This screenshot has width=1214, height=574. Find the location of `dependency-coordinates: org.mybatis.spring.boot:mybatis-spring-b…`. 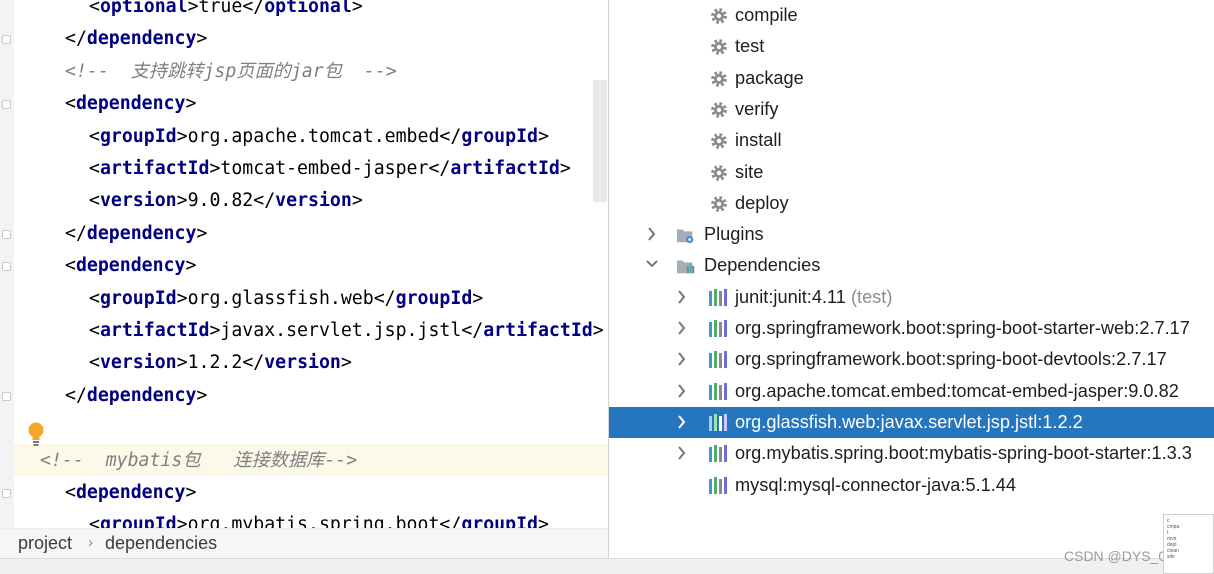

dependency-coordinates: org.mybatis.spring.boot:mybatis-spring-b… is located at coordinates (963, 453).